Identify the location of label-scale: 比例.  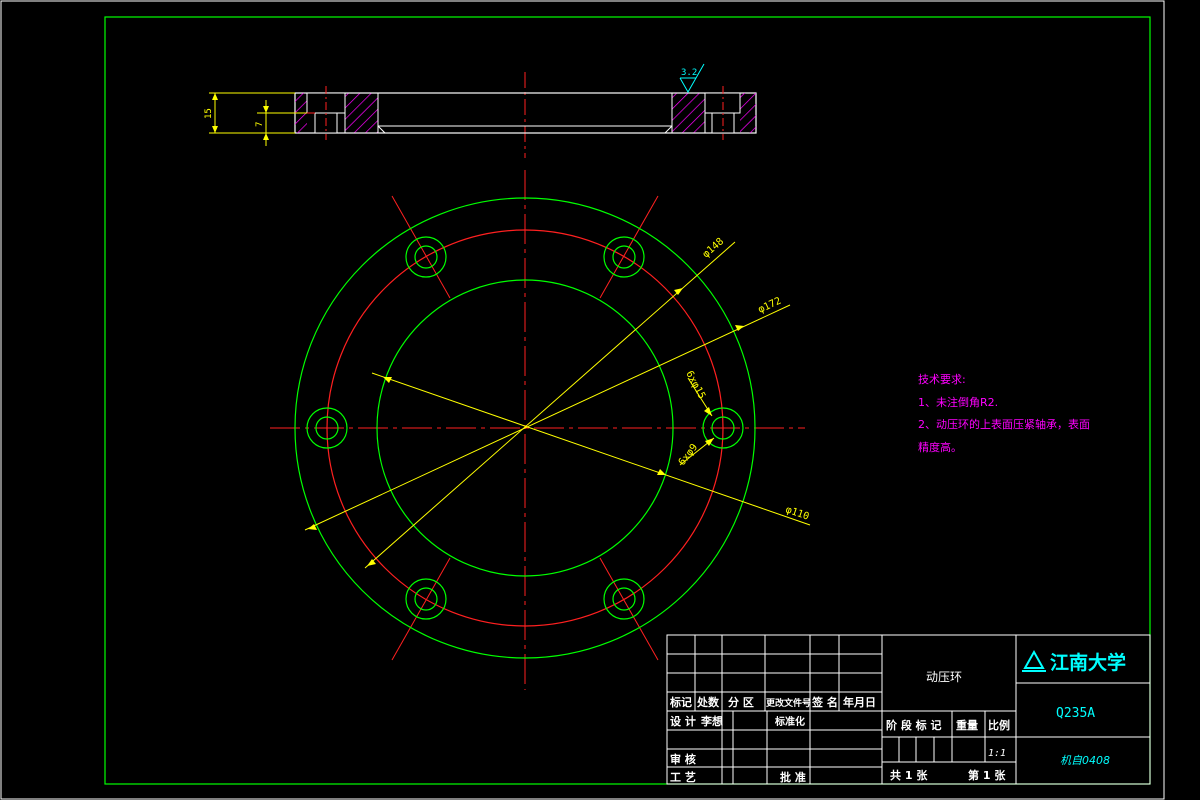
(999, 725).